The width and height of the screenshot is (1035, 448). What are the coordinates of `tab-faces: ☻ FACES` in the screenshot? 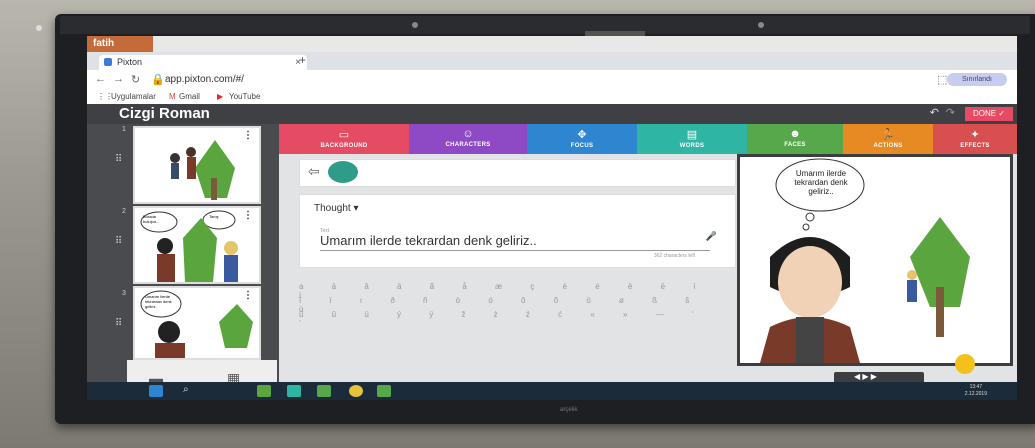 It's located at (795, 139).